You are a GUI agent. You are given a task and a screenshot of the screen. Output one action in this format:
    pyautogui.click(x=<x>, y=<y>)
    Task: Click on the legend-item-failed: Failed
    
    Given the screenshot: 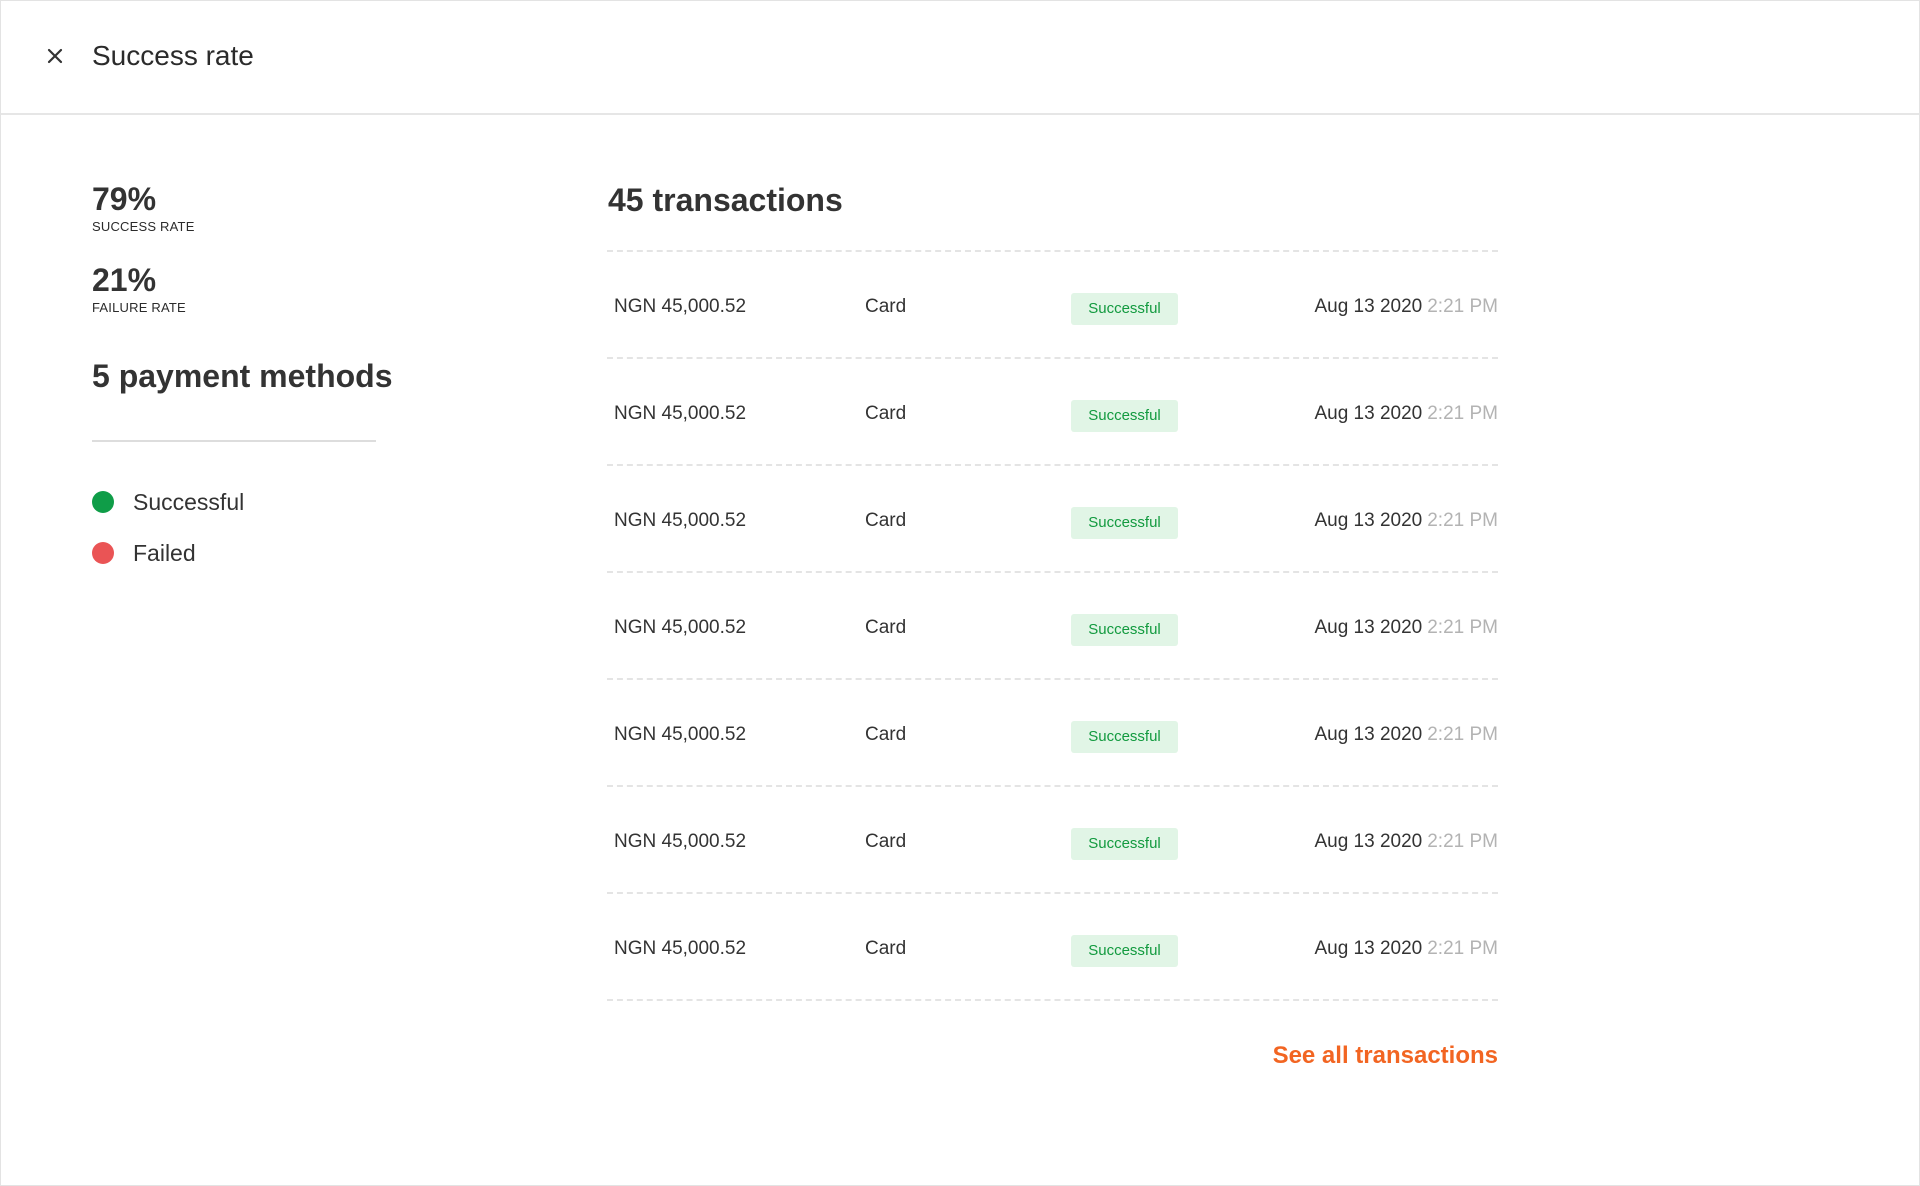 What is the action you would take?
    pyautogui.click(x=144, y=553)
    